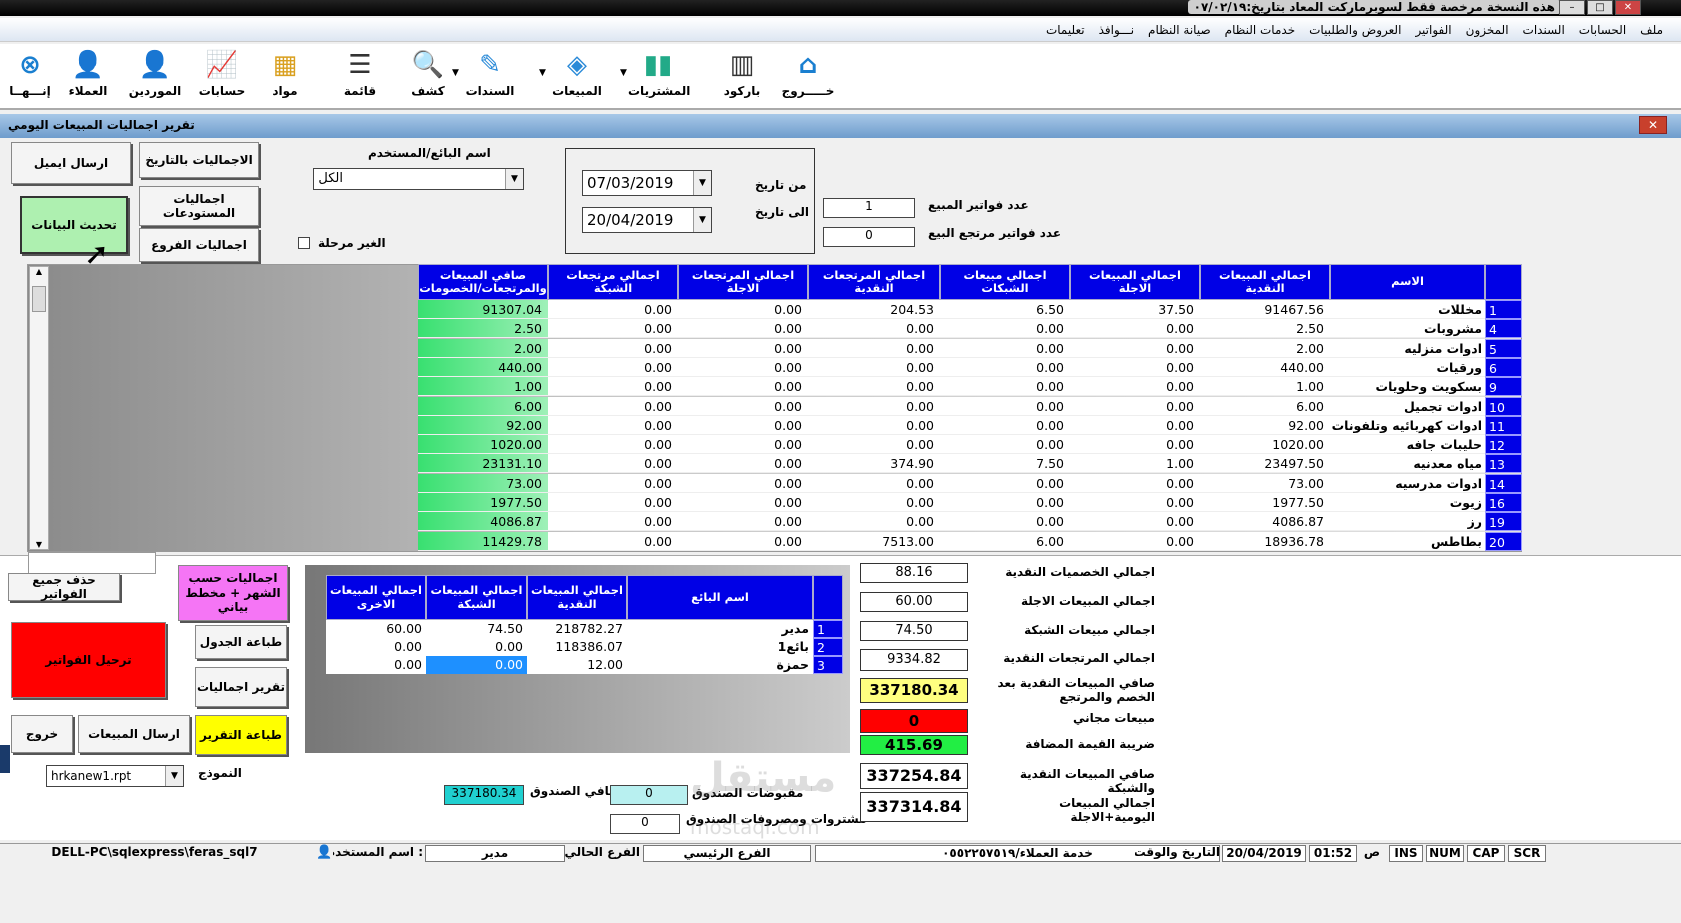 This screenshot has width=1681, height=923. What do you see at coordinates (1503, 522) in the screenshot?
I see `main-table-cell: 19` at bounding box center [1503, 522].